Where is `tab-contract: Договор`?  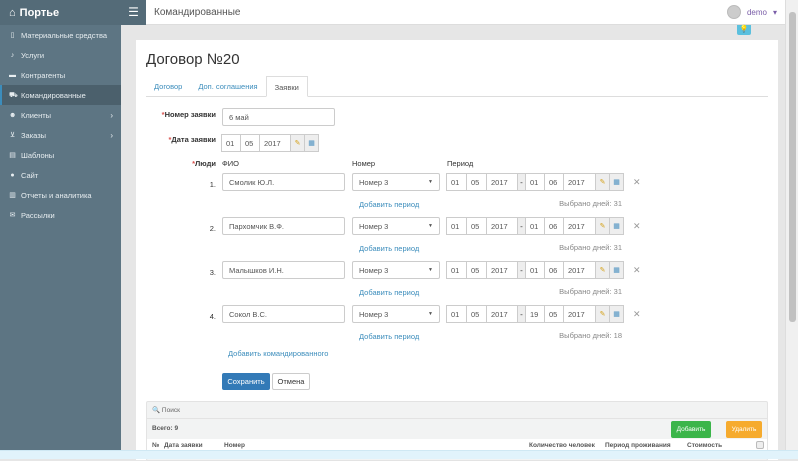
tab-contract: Договор is located at coordinates (168, 86).